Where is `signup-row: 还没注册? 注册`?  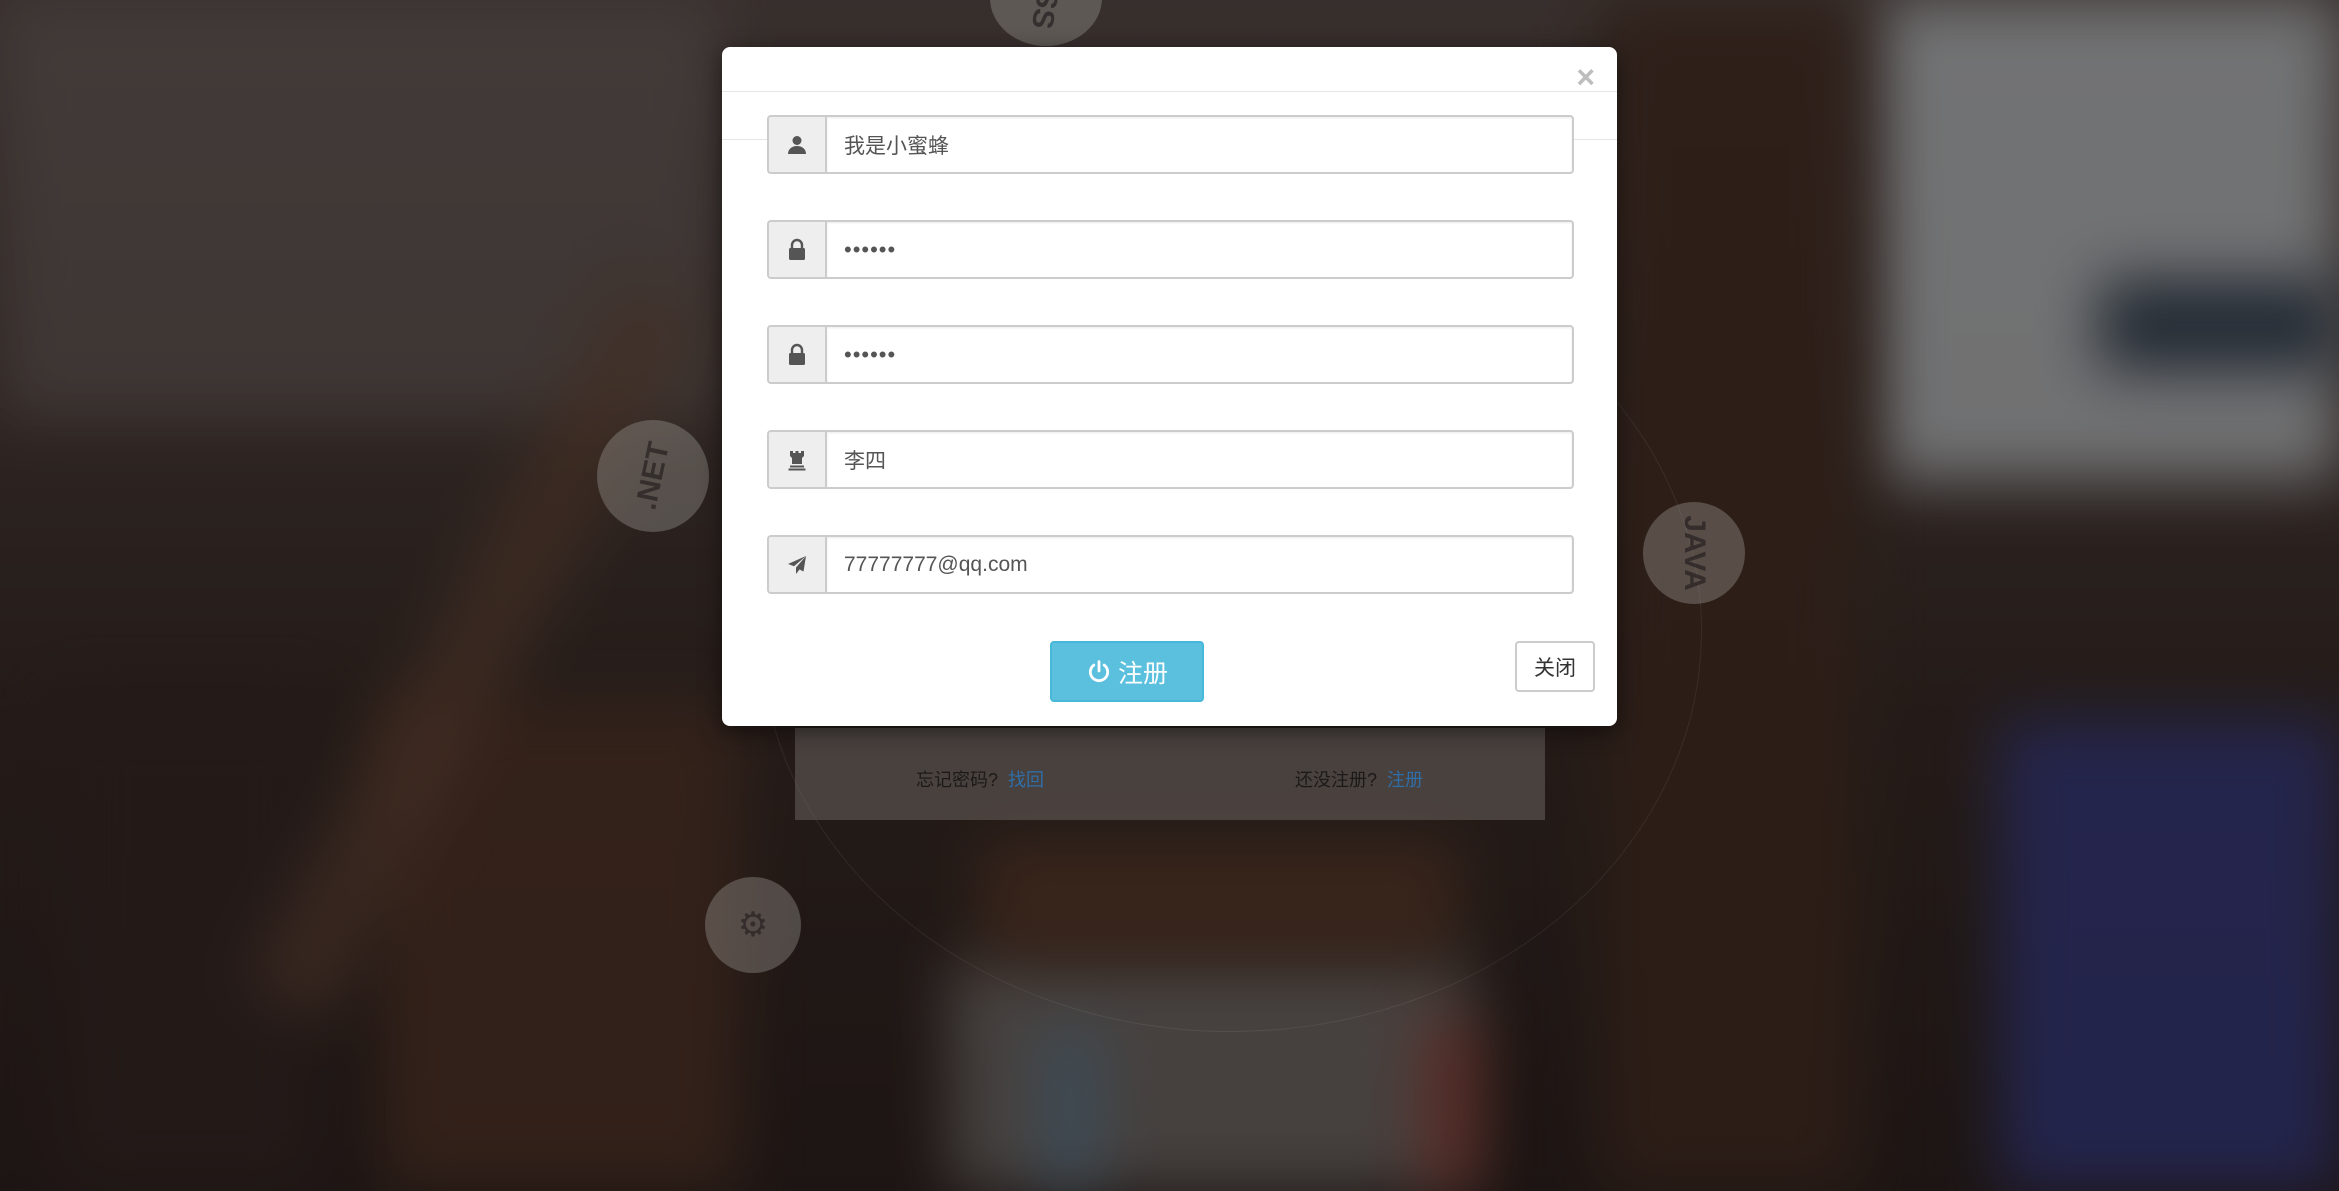 signup-row: 还没注册? 注册 is located at coordinates (1359, 779).